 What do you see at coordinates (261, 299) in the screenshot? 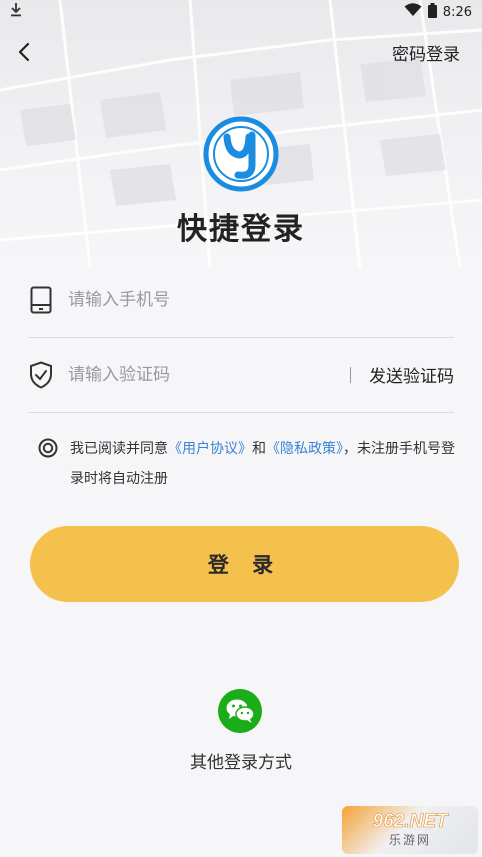
I see `phone-input` at bounding box center [261, 299].